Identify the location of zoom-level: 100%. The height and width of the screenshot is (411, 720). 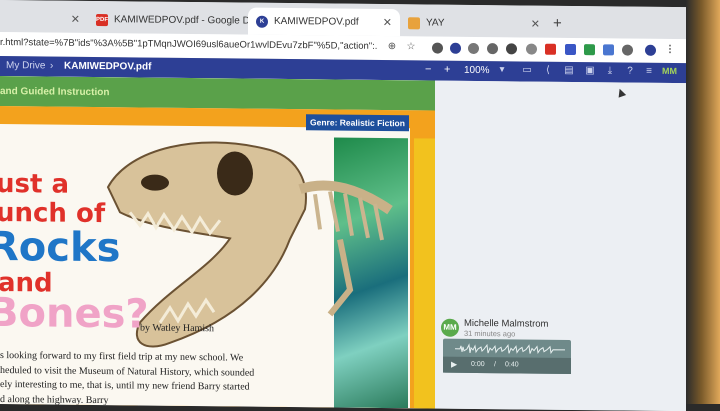
(477, 70).